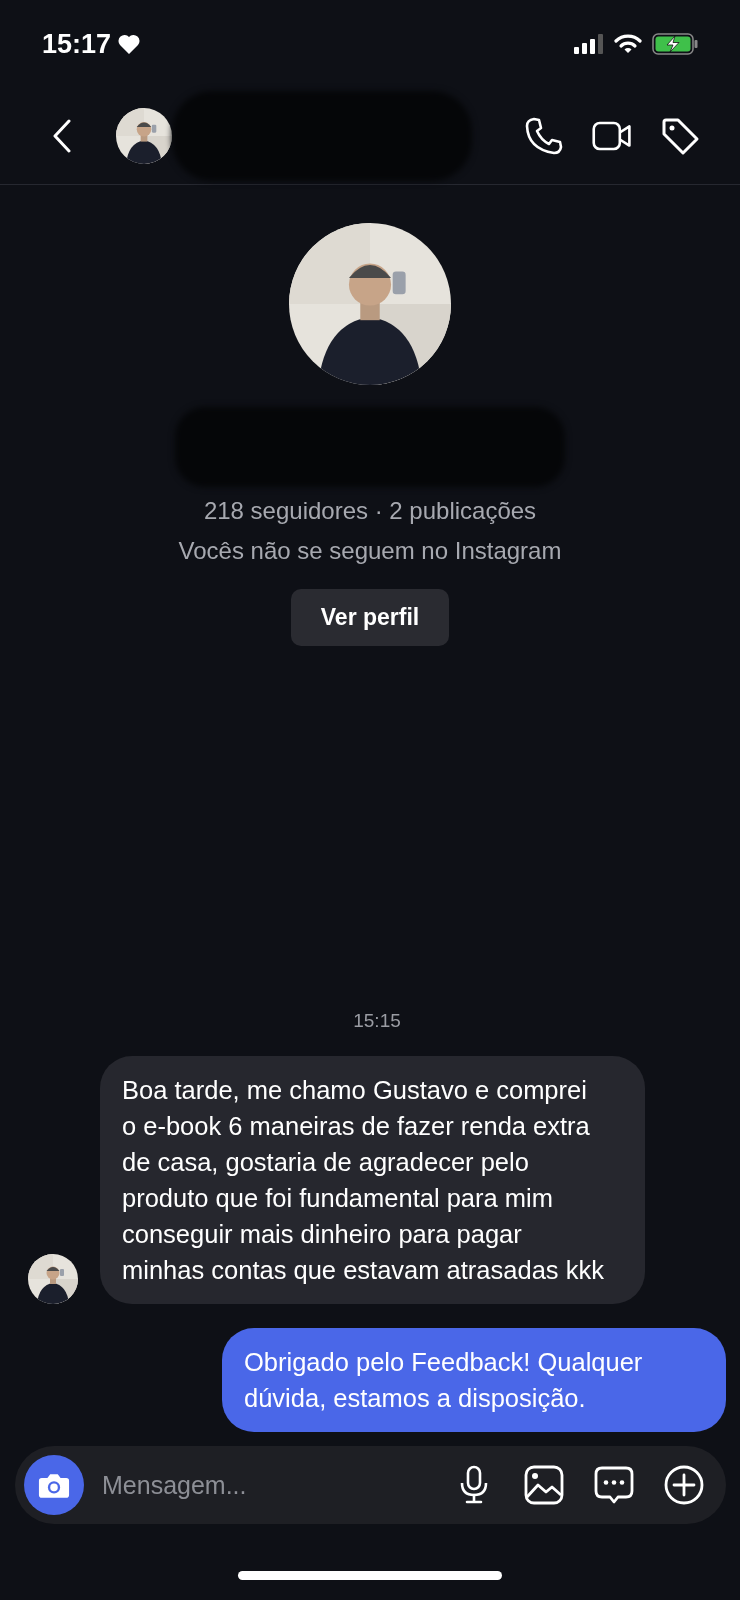 The height and width of the screenshot is (1600, 740). Describe the element at coordinates (684, 1485) in the screenshot. I see `add-icon` at that location.